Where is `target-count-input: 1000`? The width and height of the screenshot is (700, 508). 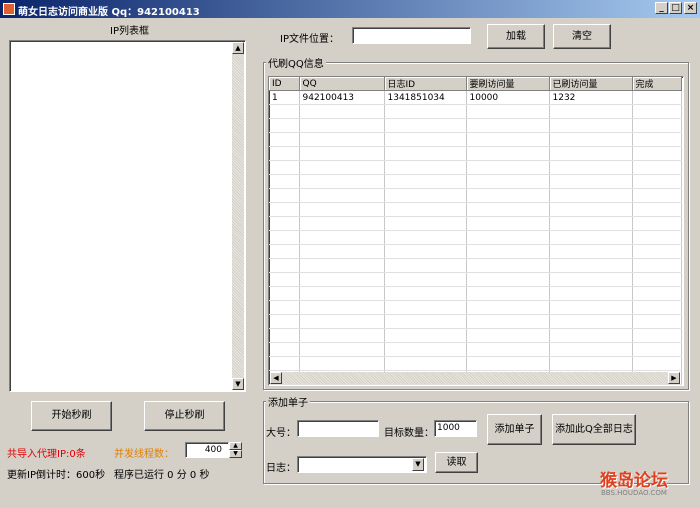 target-count-input: 1000 is located at coordinates (455, 428).